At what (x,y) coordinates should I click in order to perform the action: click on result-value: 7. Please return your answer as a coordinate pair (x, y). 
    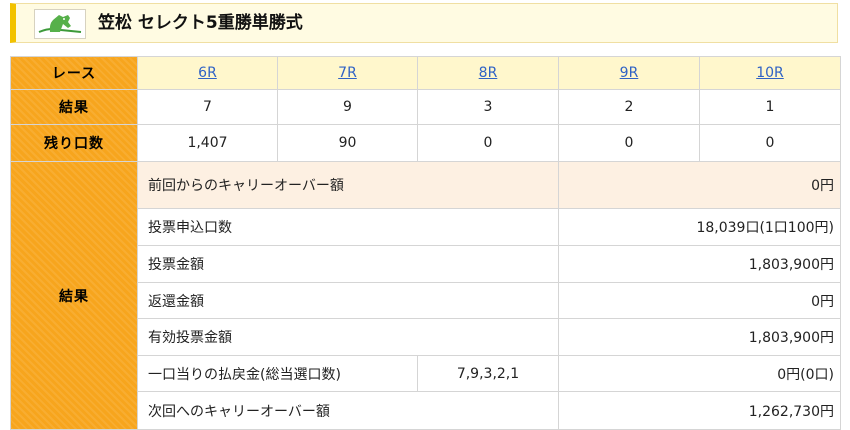
    Looking at the image, I should click on (207, 107).